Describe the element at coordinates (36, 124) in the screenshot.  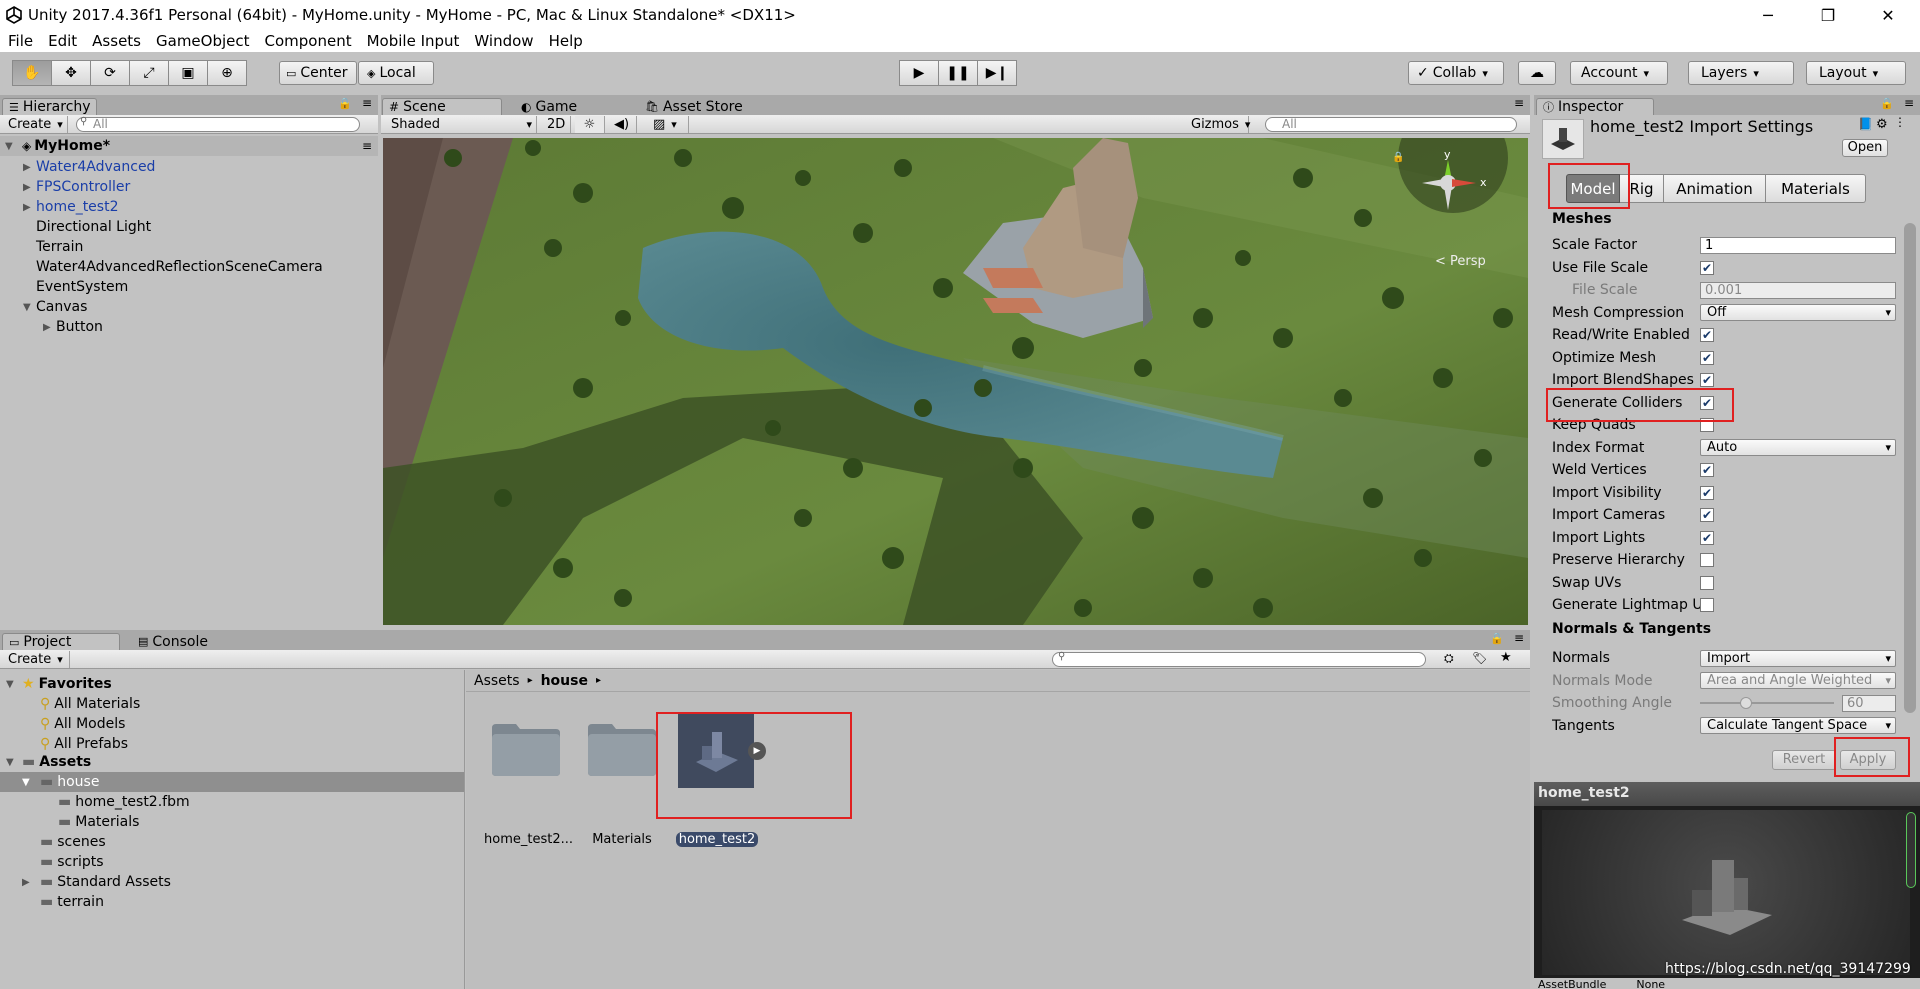
I see `hierarchy-create-dropdown: Create` at that location.